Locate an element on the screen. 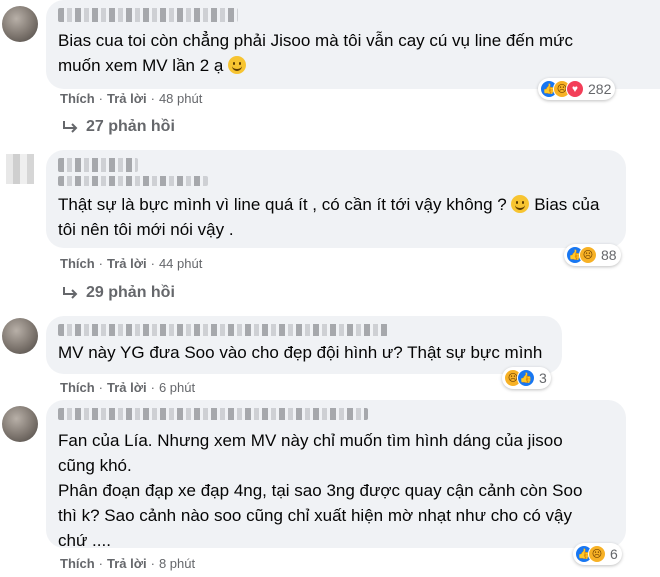  timestamp: 44 phút is located at coordinates (180, 263).